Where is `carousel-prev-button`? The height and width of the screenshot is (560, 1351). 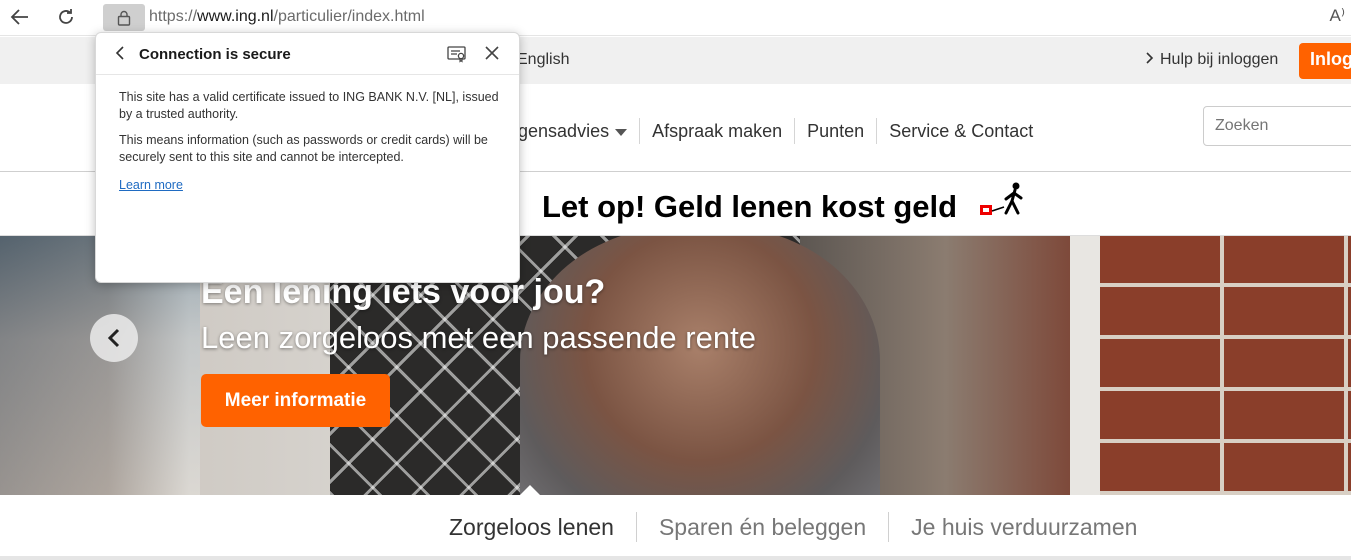
carousel-prev-button is located at coordinates (114, 338).